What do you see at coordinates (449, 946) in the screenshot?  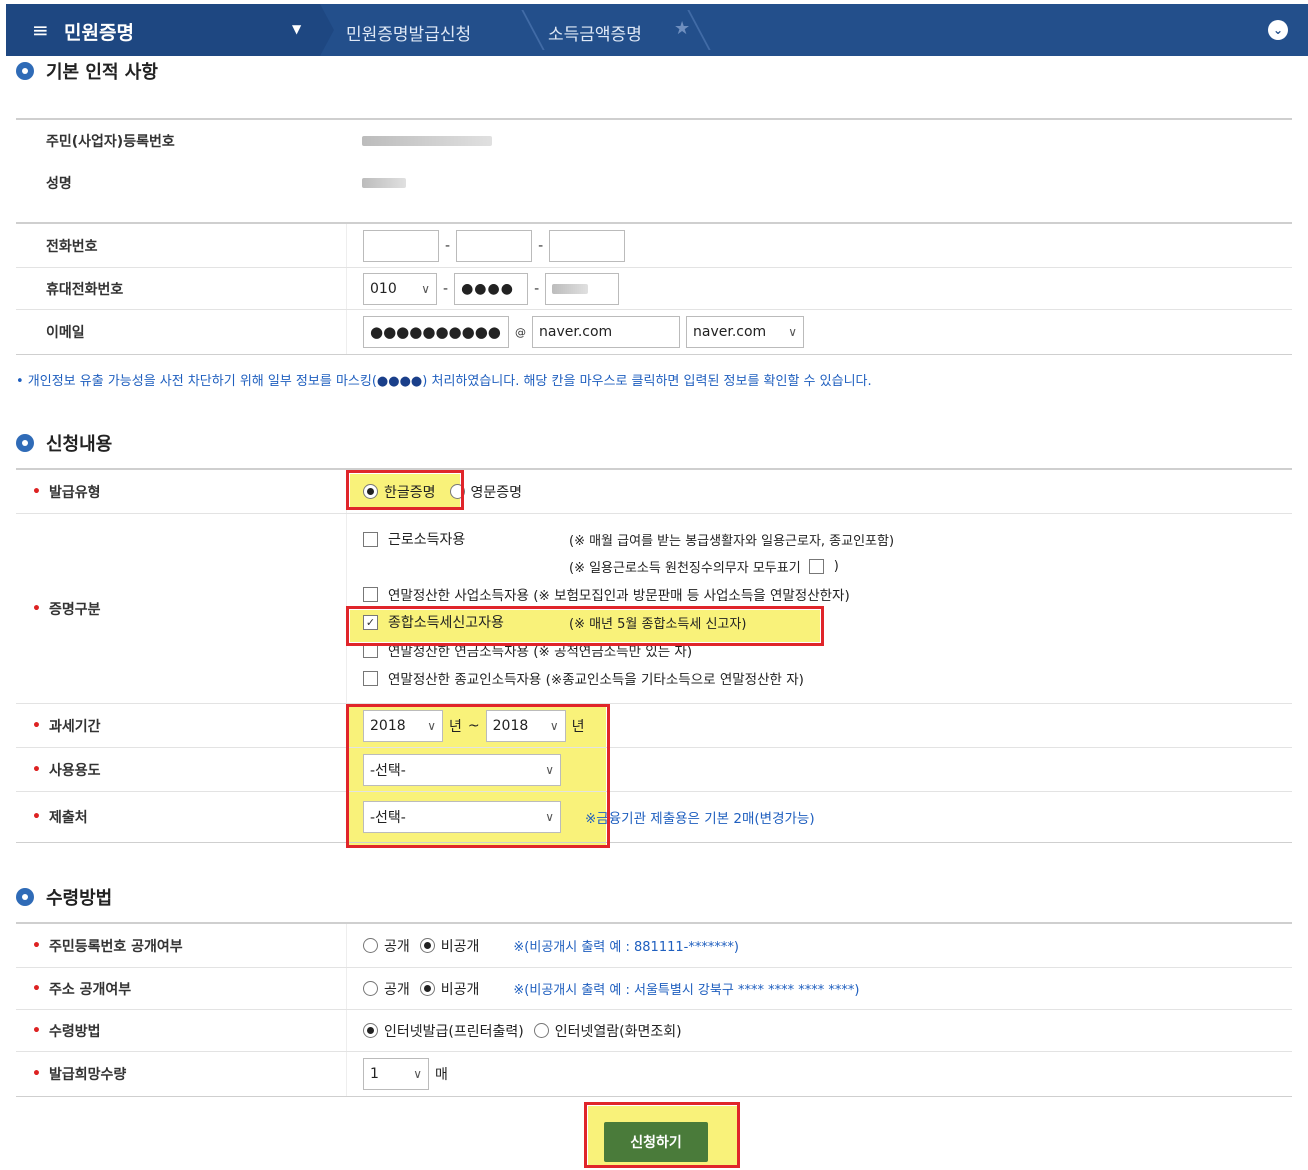 I see `rrn-hide-radio: 비공개` at bounding box center [449, 946].